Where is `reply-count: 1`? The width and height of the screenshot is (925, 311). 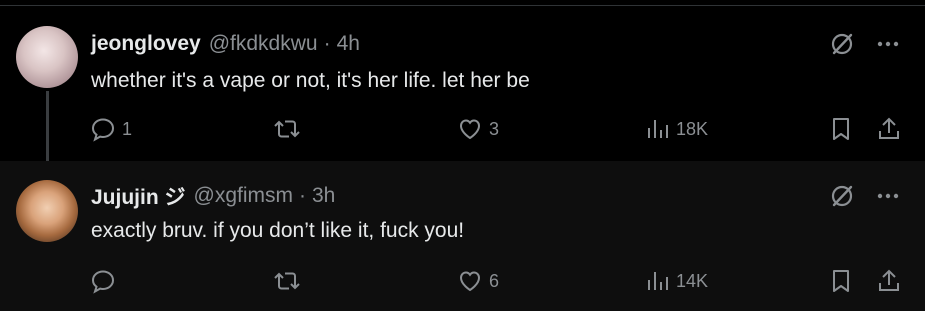 reply-count: 1 is located at coordinates (127, 128).